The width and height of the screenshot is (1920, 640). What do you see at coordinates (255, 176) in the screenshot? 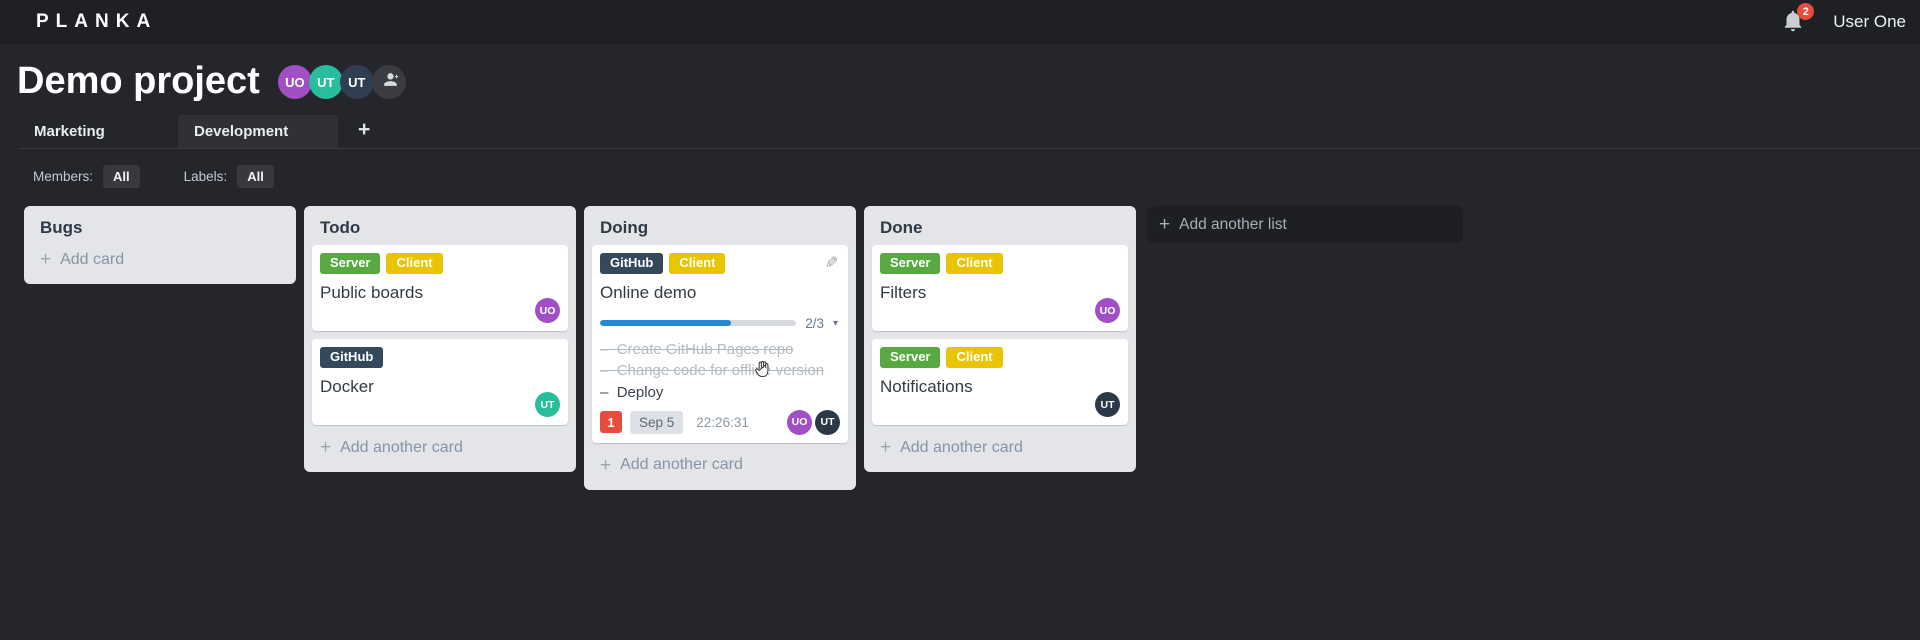
I see `labels-filter-value: All` at bounding box center [255, 176].